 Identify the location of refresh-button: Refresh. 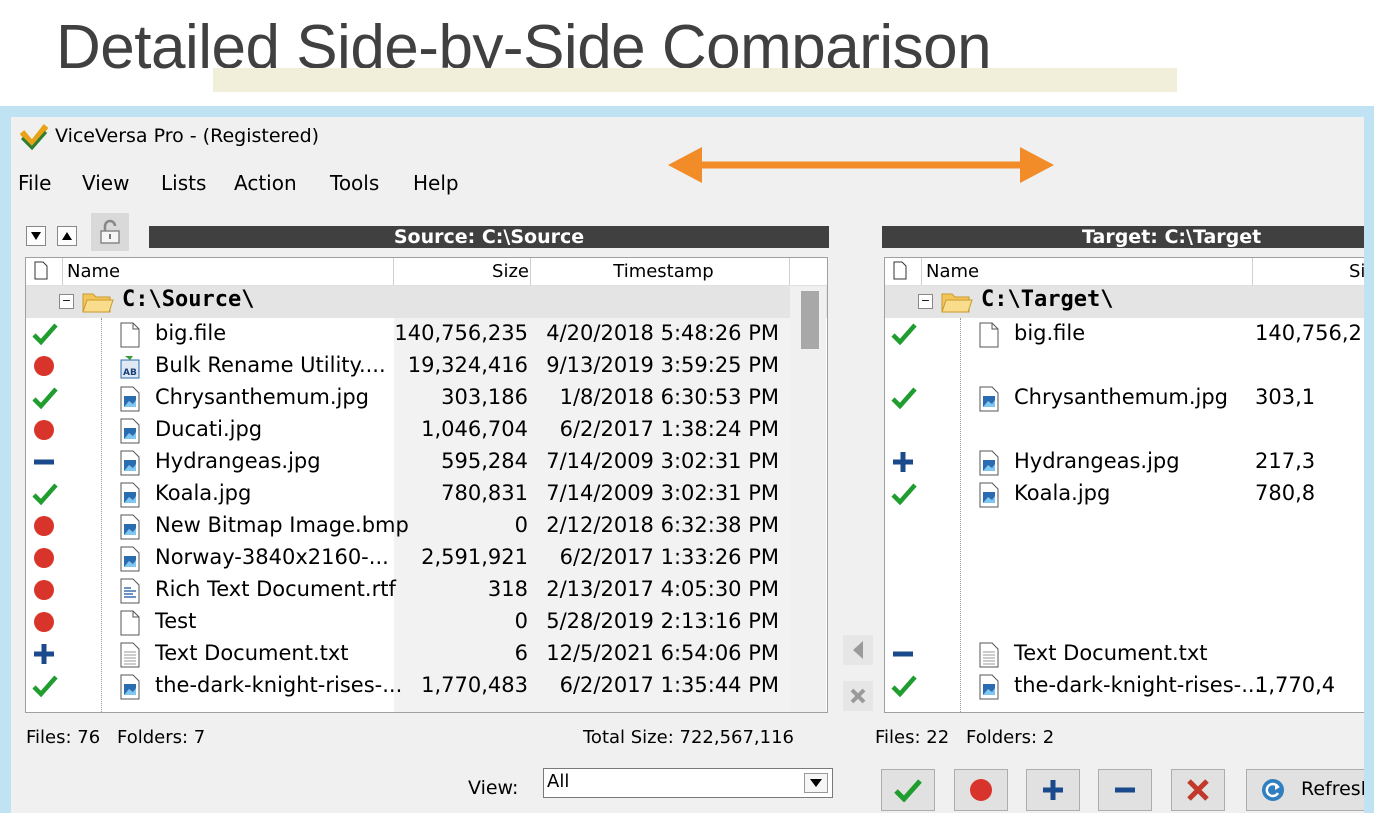
(1305, 790).